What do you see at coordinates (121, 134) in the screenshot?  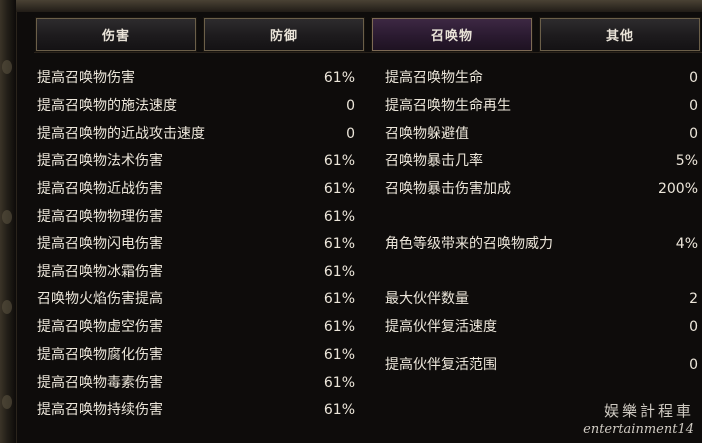 I see `stat-label: 提高召唤物的近战攻击速度` at bounding box center [121, 134].